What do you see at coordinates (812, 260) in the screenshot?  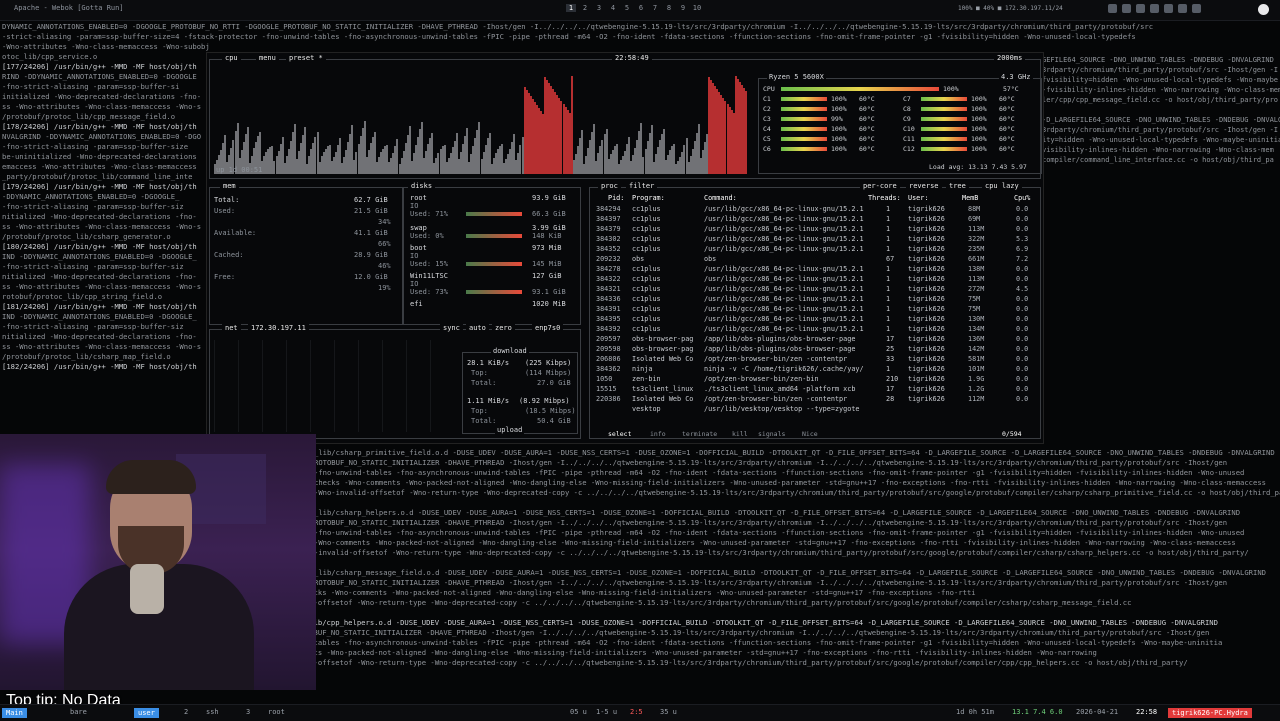 I see `proc-row: 209232 obs obs 67 tigrik626 661M 7.2` at bounding box center [812, 260].